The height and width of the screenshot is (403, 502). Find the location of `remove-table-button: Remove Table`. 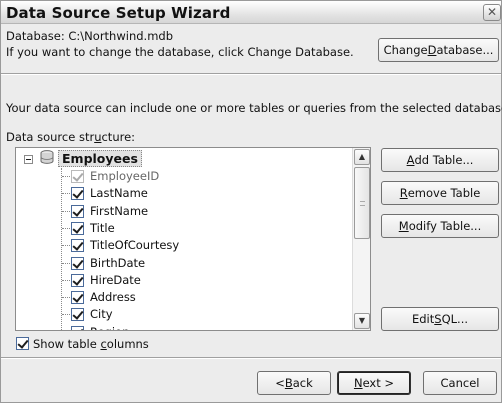

remove-table-button: Remove Table is located at coordinates (440, 193).